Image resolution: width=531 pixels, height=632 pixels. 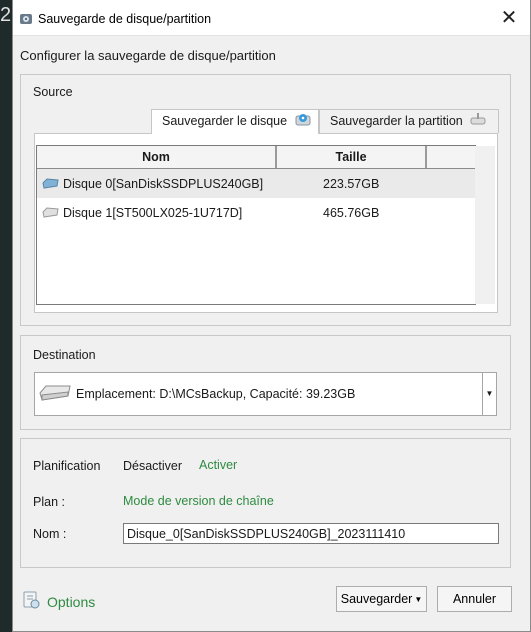 I want to click on disk-size: 223.57GB, so click(x=351, y=183).